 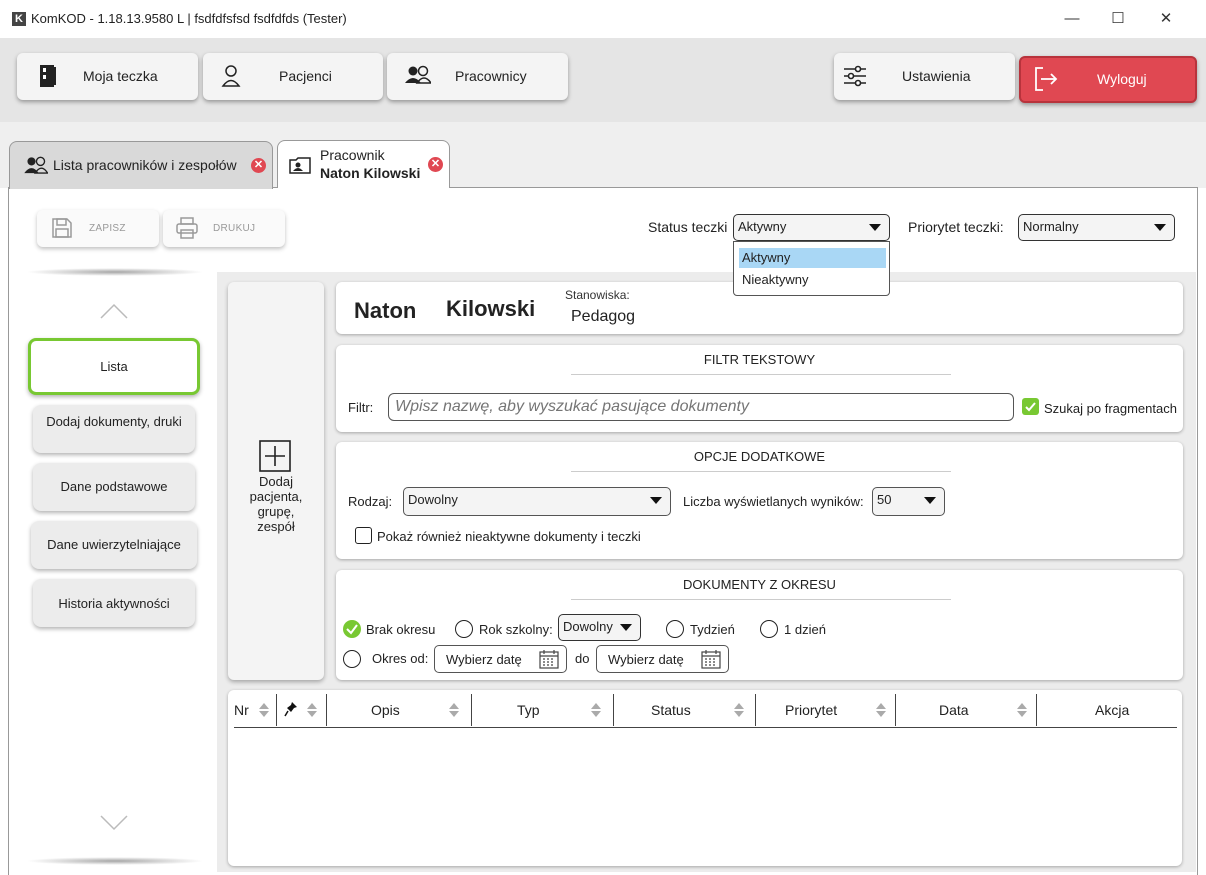 I want to click on logout-button: Wyloguj, so click(x=1108, y=79).